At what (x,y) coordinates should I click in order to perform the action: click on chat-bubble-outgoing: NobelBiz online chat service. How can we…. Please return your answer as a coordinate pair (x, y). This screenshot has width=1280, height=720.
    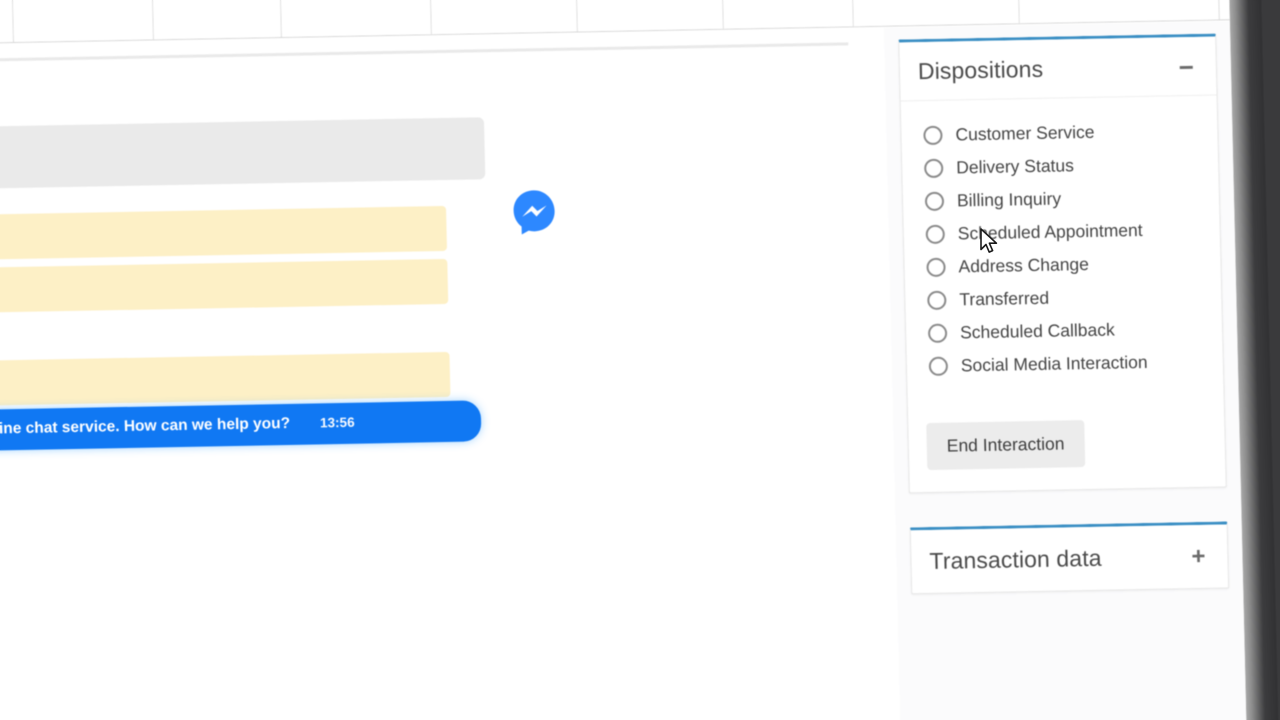
    Looking at the image, I should click on (241, 426).